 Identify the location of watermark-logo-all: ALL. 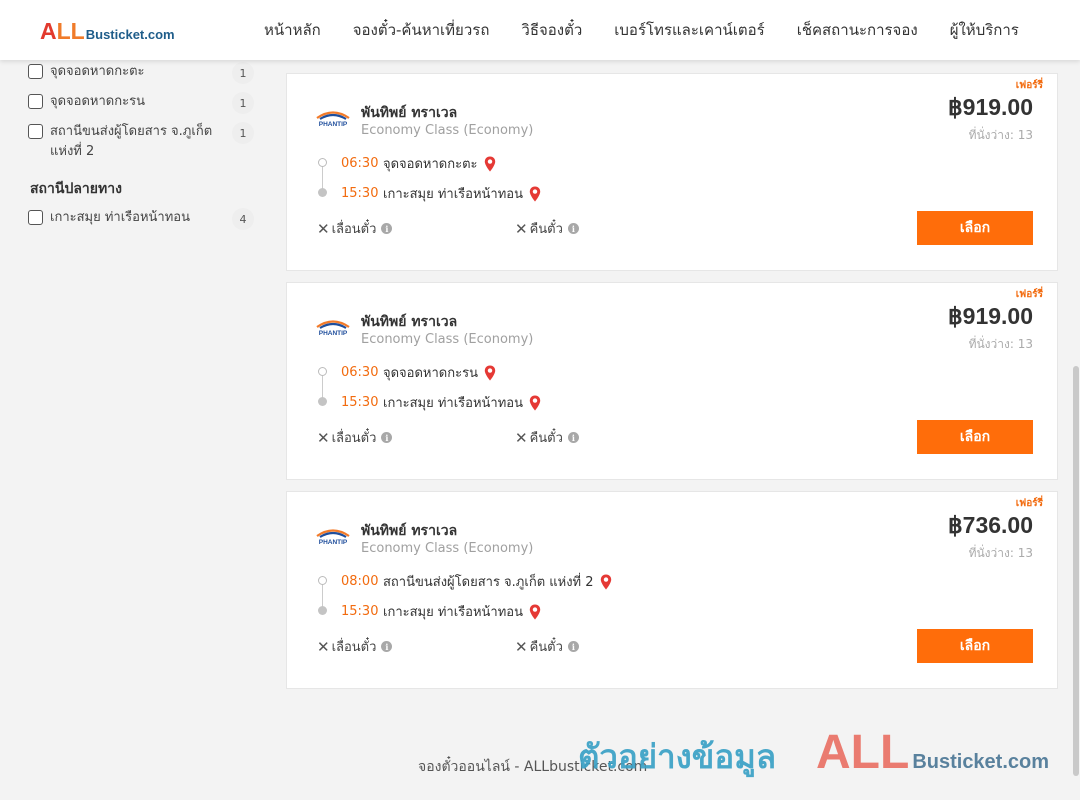
(863, 752).